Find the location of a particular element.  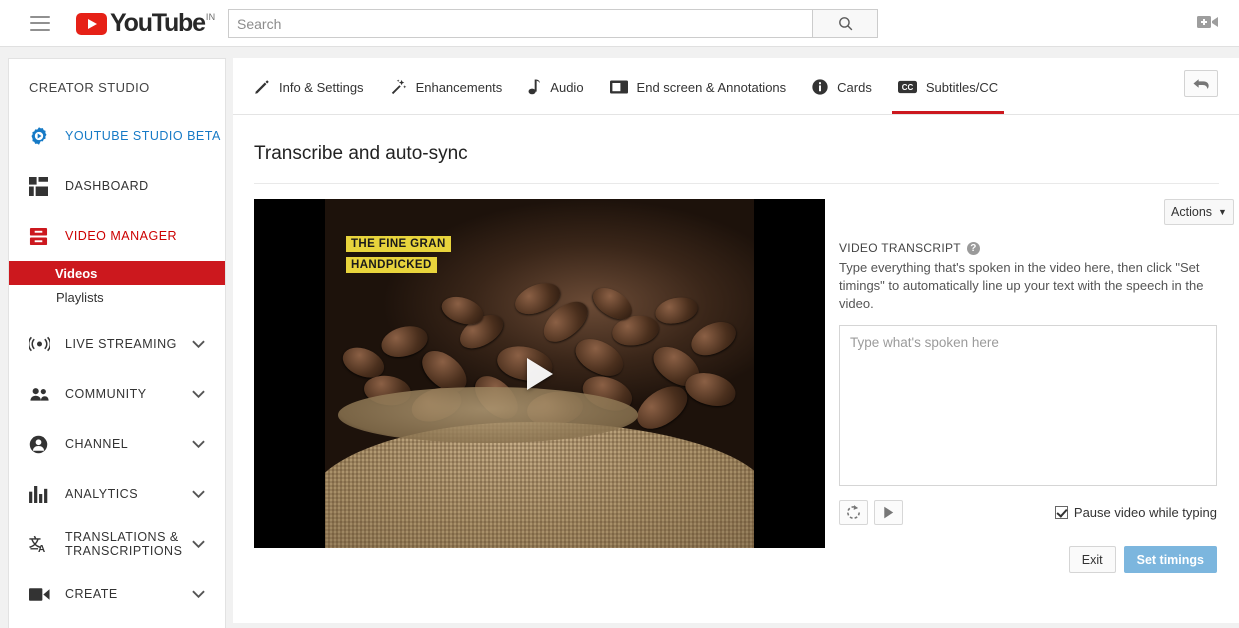

search-button is located at coordinates (845, 23).